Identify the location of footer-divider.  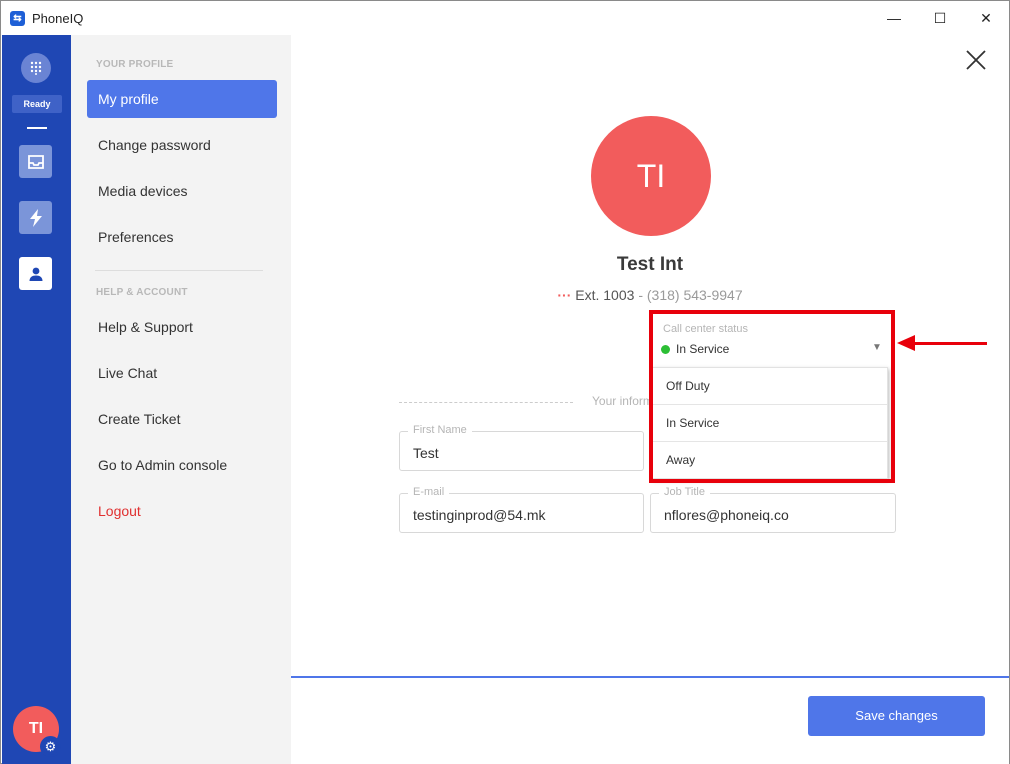
(650, 677).